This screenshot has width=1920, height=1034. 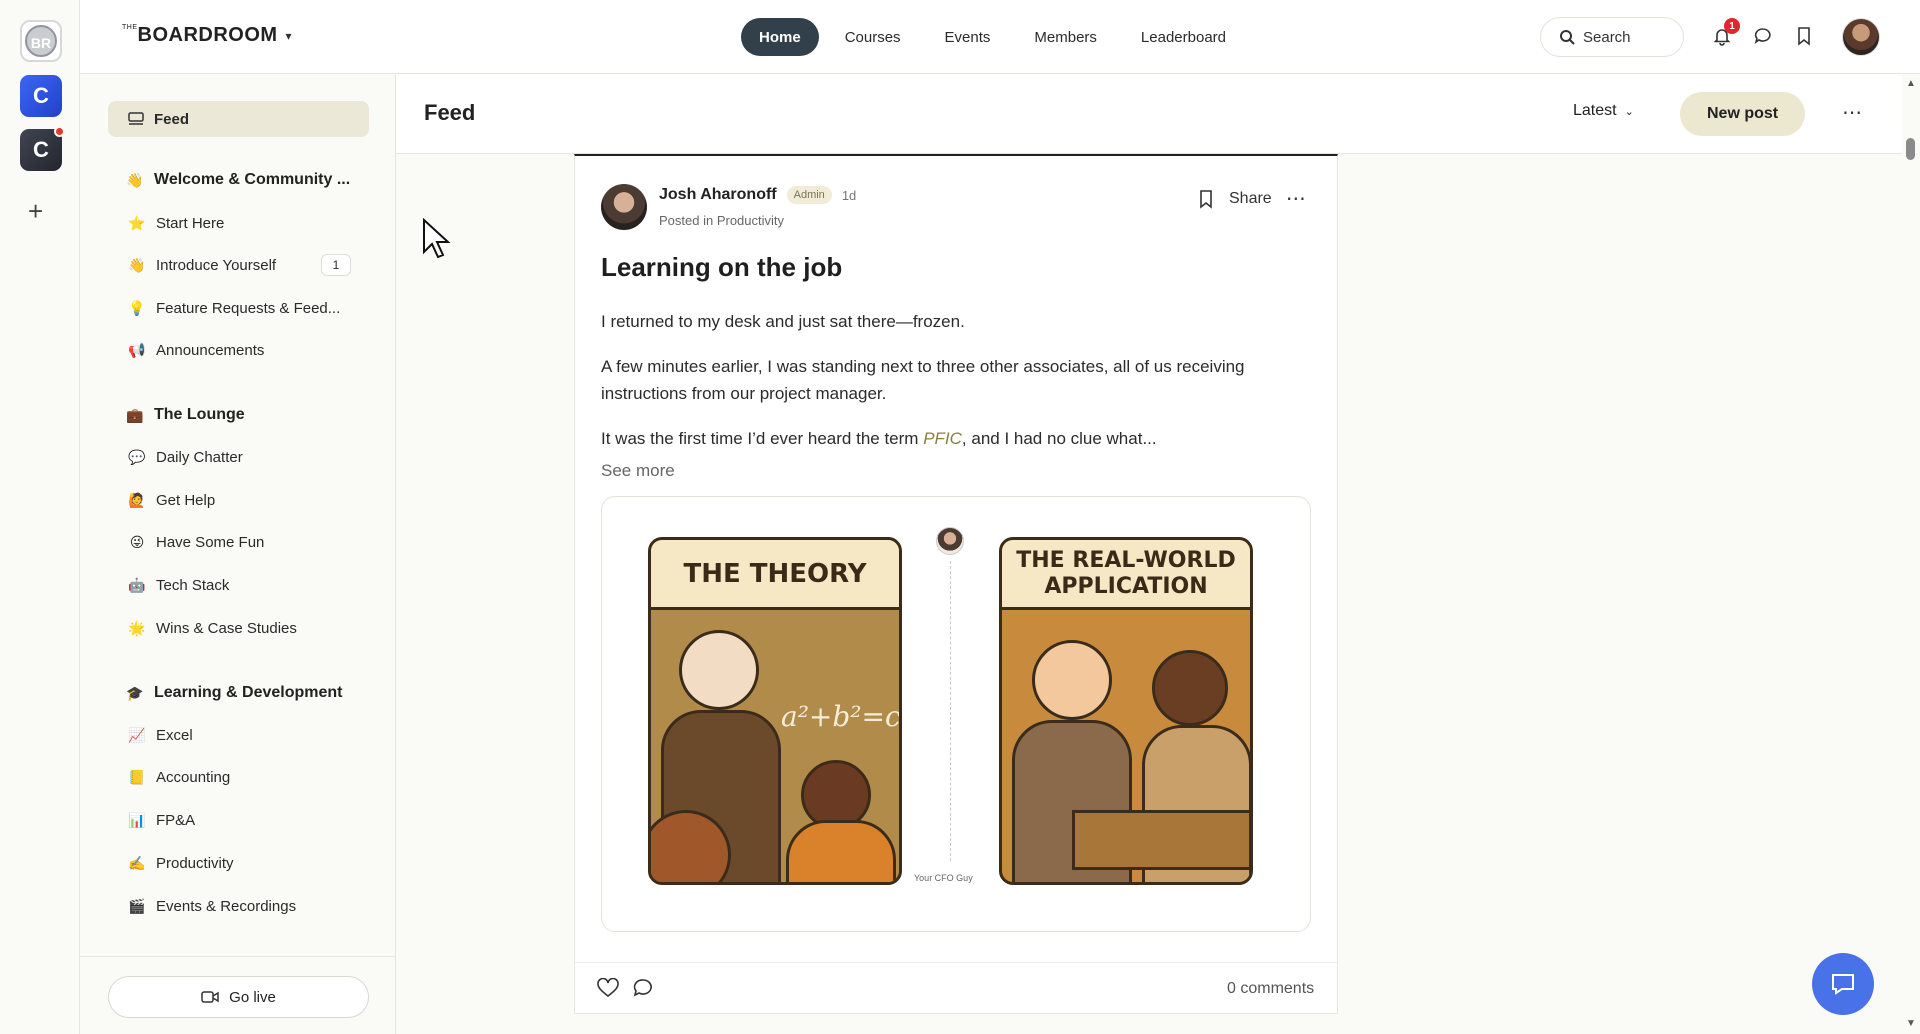 I want to click on share-button: Share, so click(x=1250, y=199).